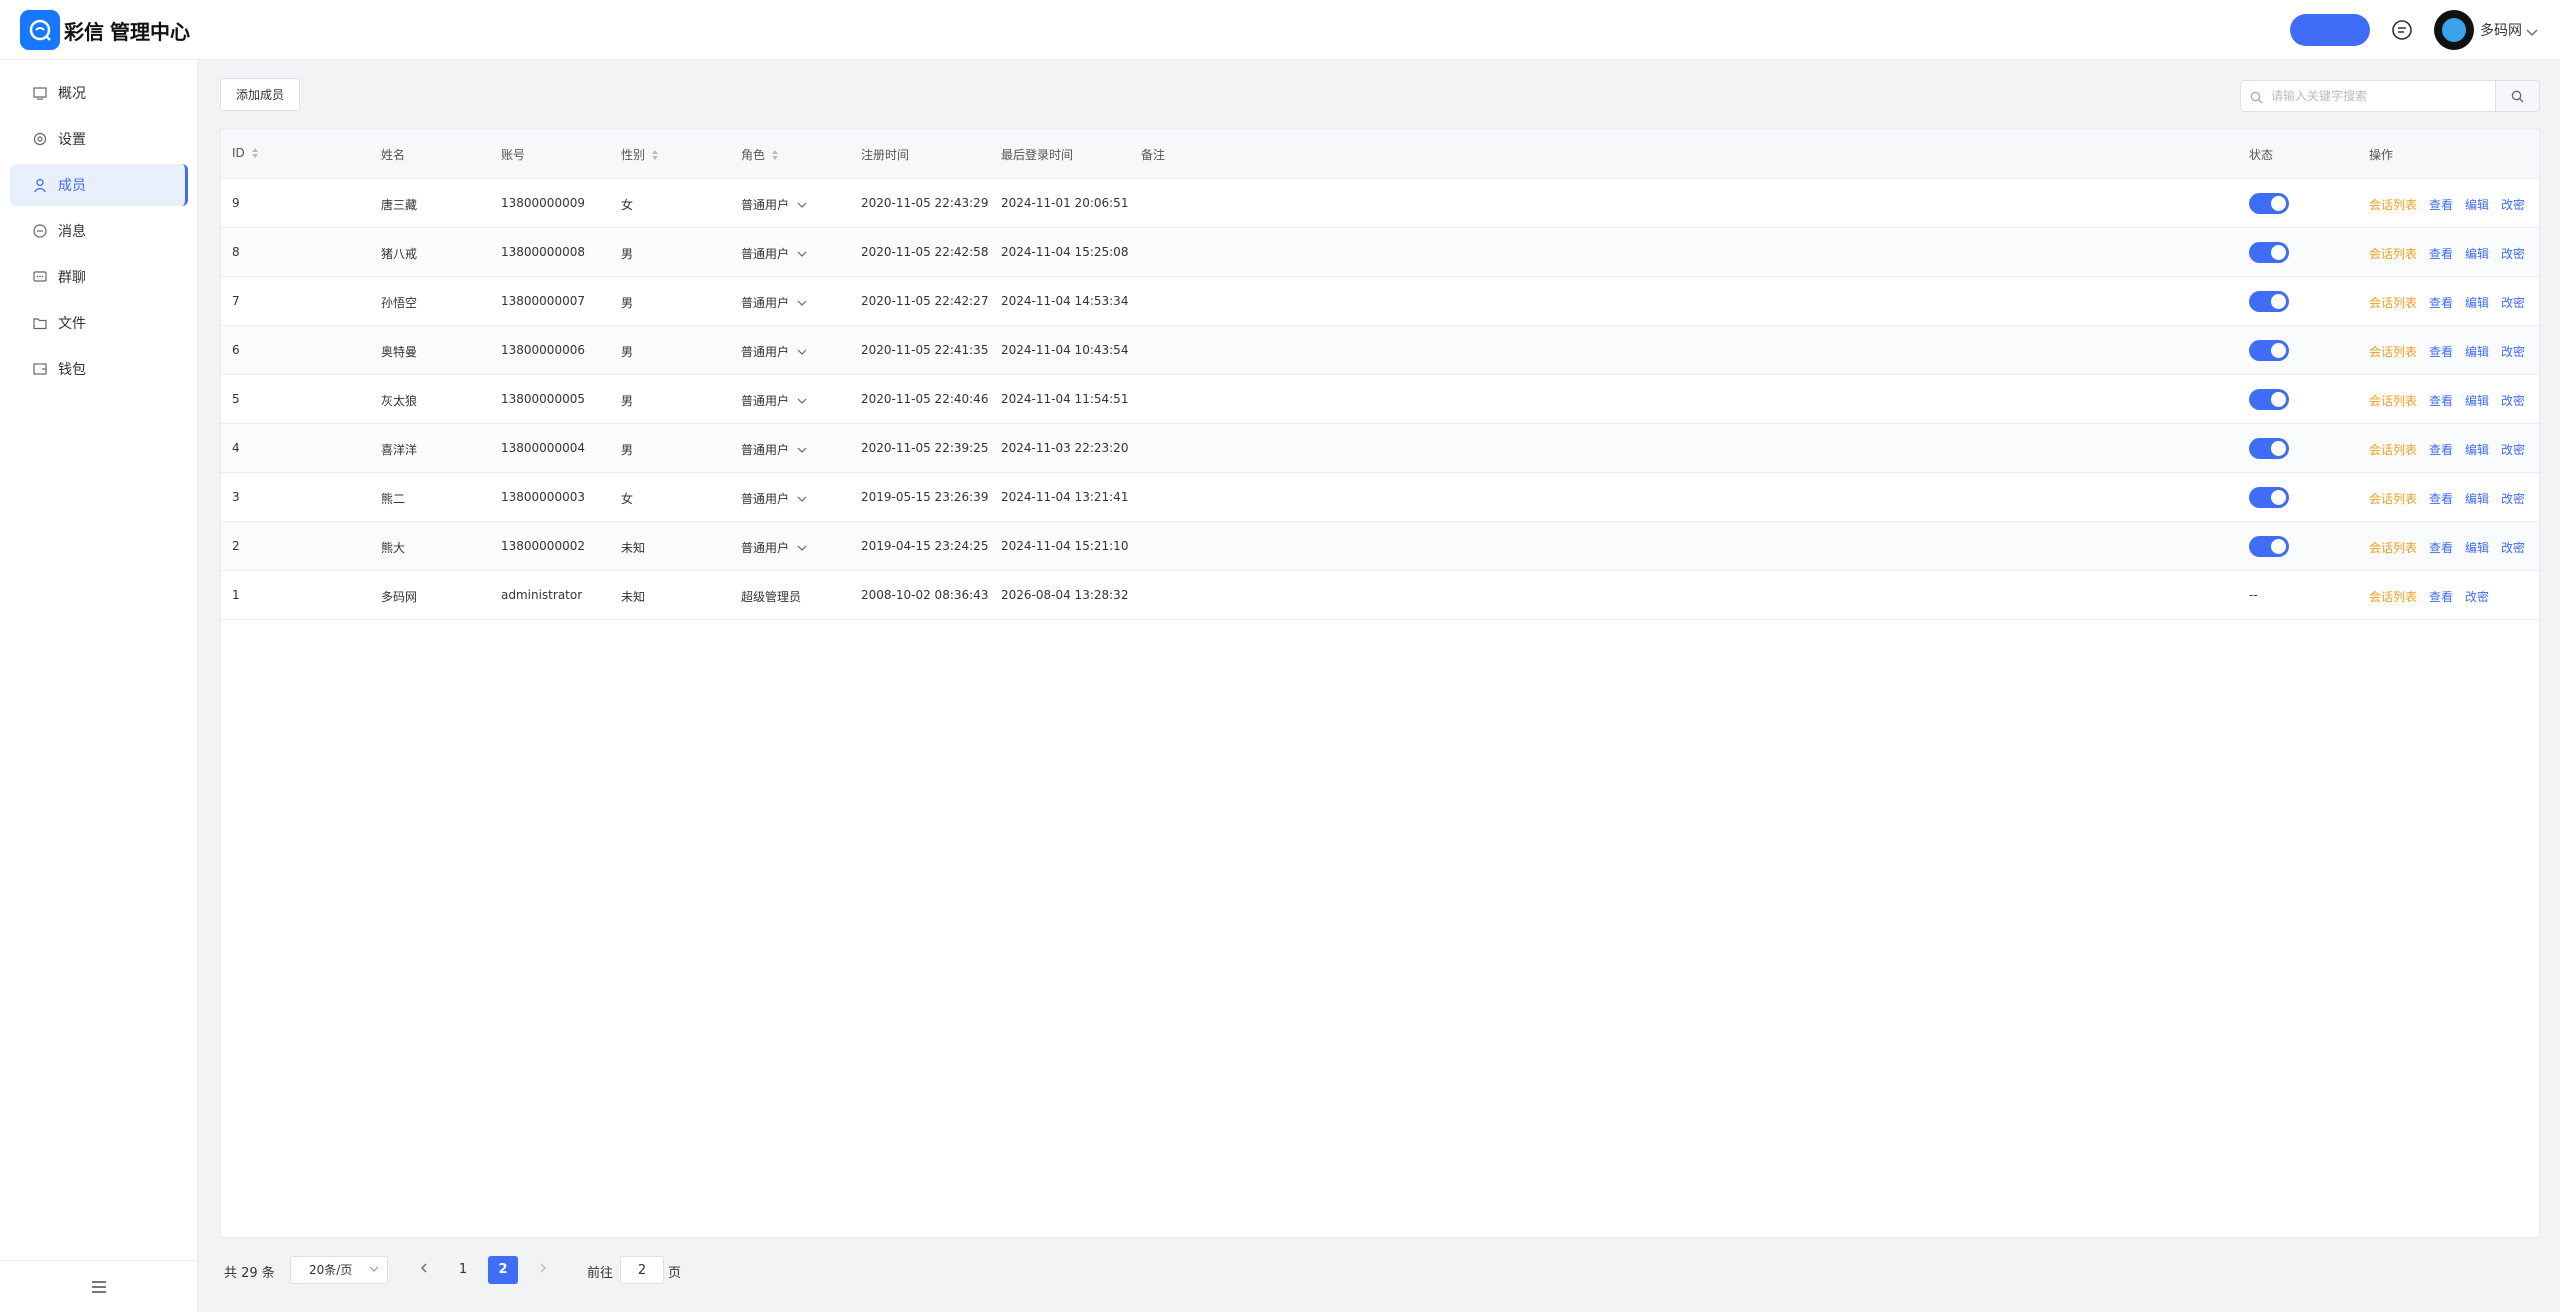 This screenshot has height=1312, width=2560. I want to click on sidebar-item-members: 成员, so click(99, 185).